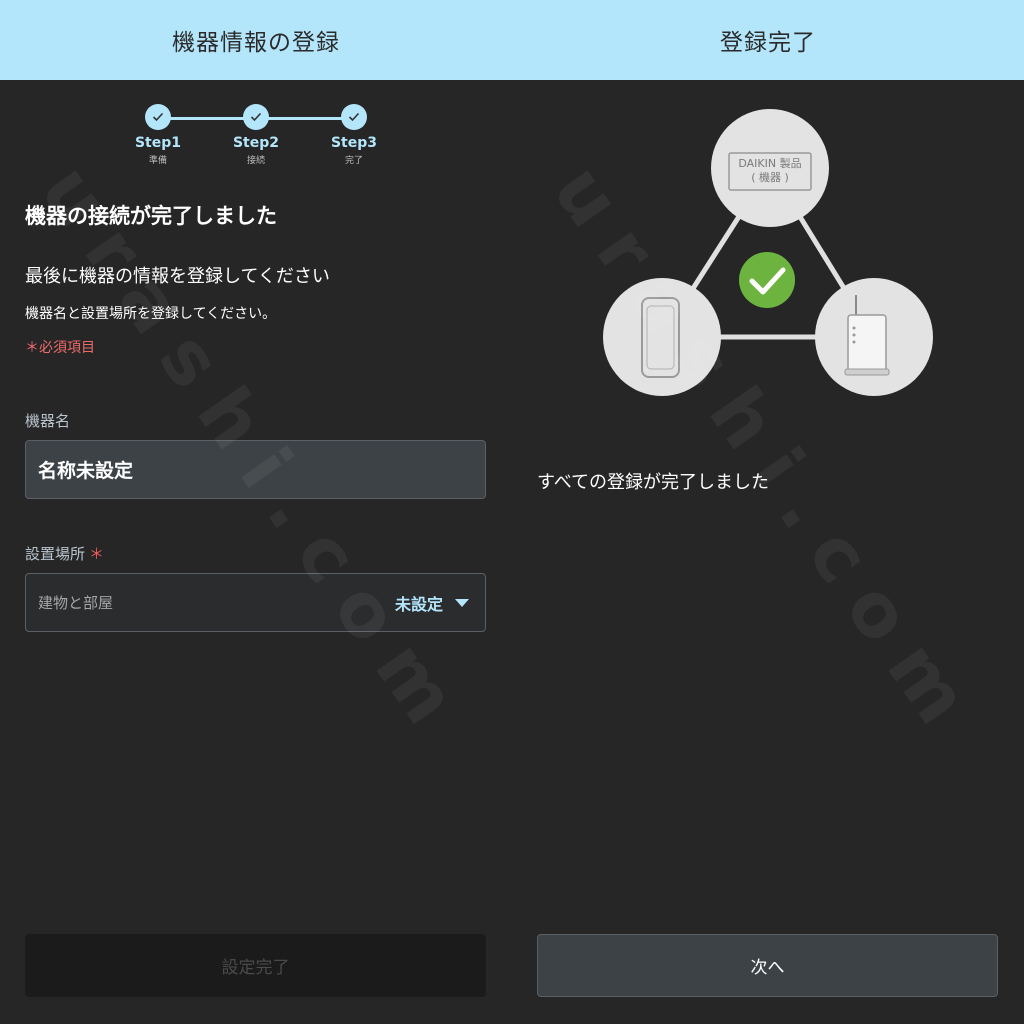  I want to click on connection-diagram: DAIKIN 製品 ( 機器 ), so click(770, 253).